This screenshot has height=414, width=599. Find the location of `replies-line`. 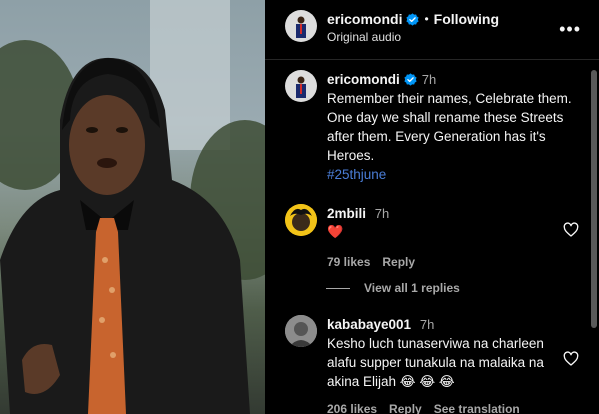

replies-line is located at coordinates (338, 288).